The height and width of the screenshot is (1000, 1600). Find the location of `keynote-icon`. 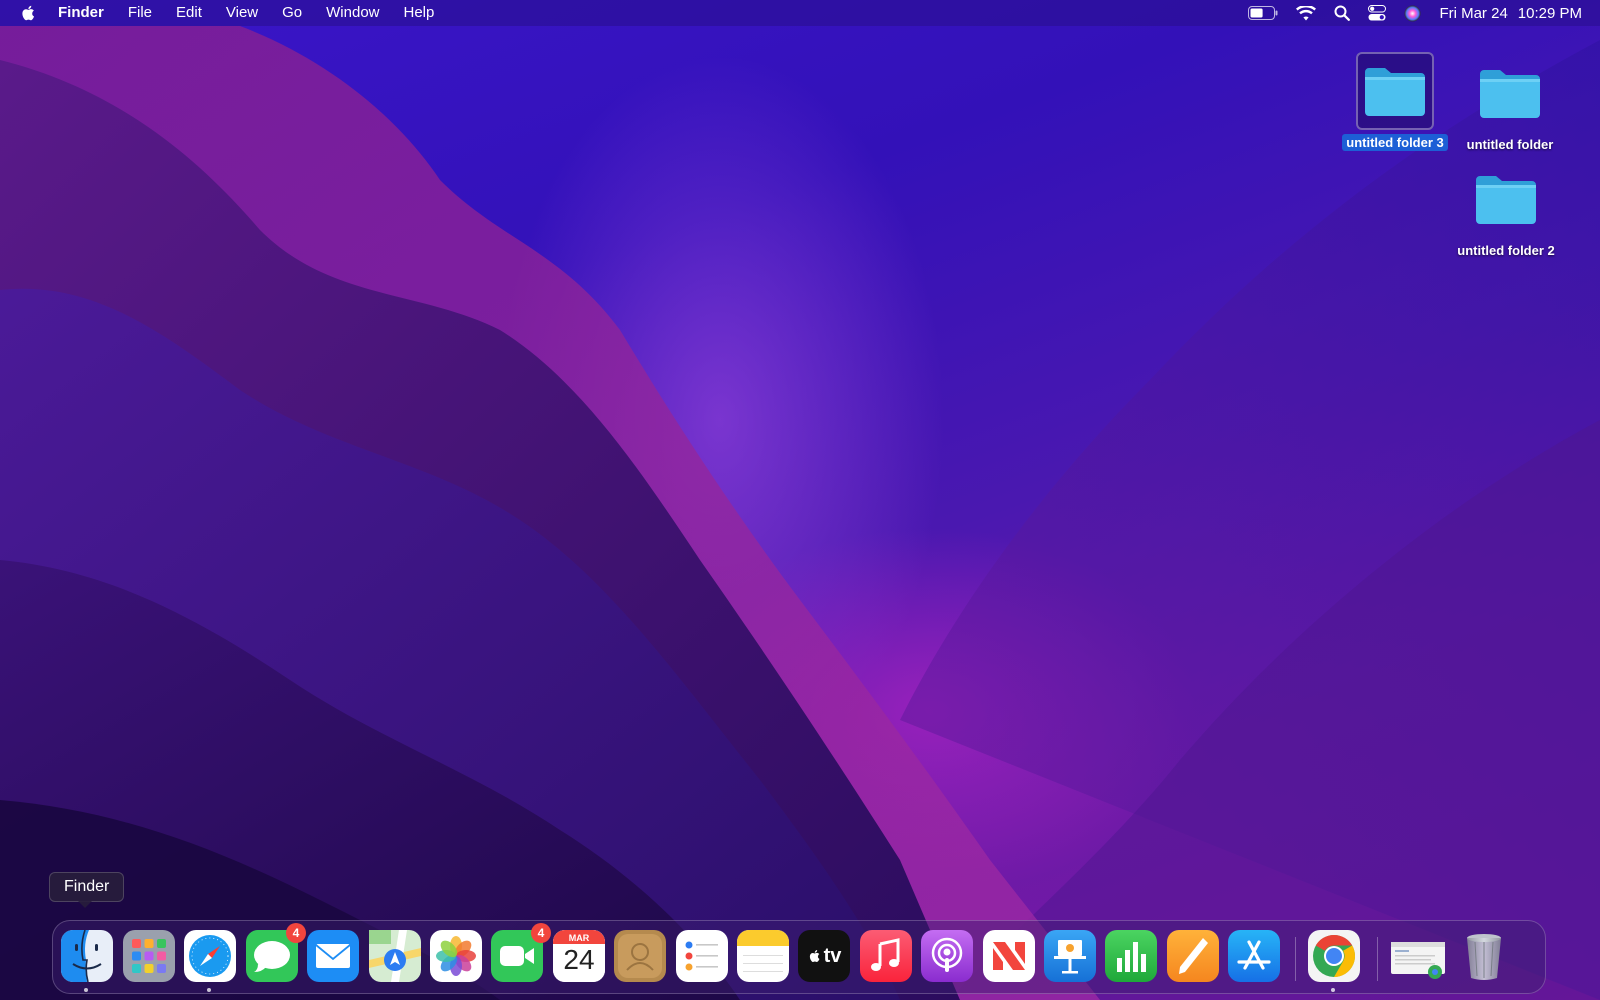

keynote-icon is located at coordinates (1070, 956).